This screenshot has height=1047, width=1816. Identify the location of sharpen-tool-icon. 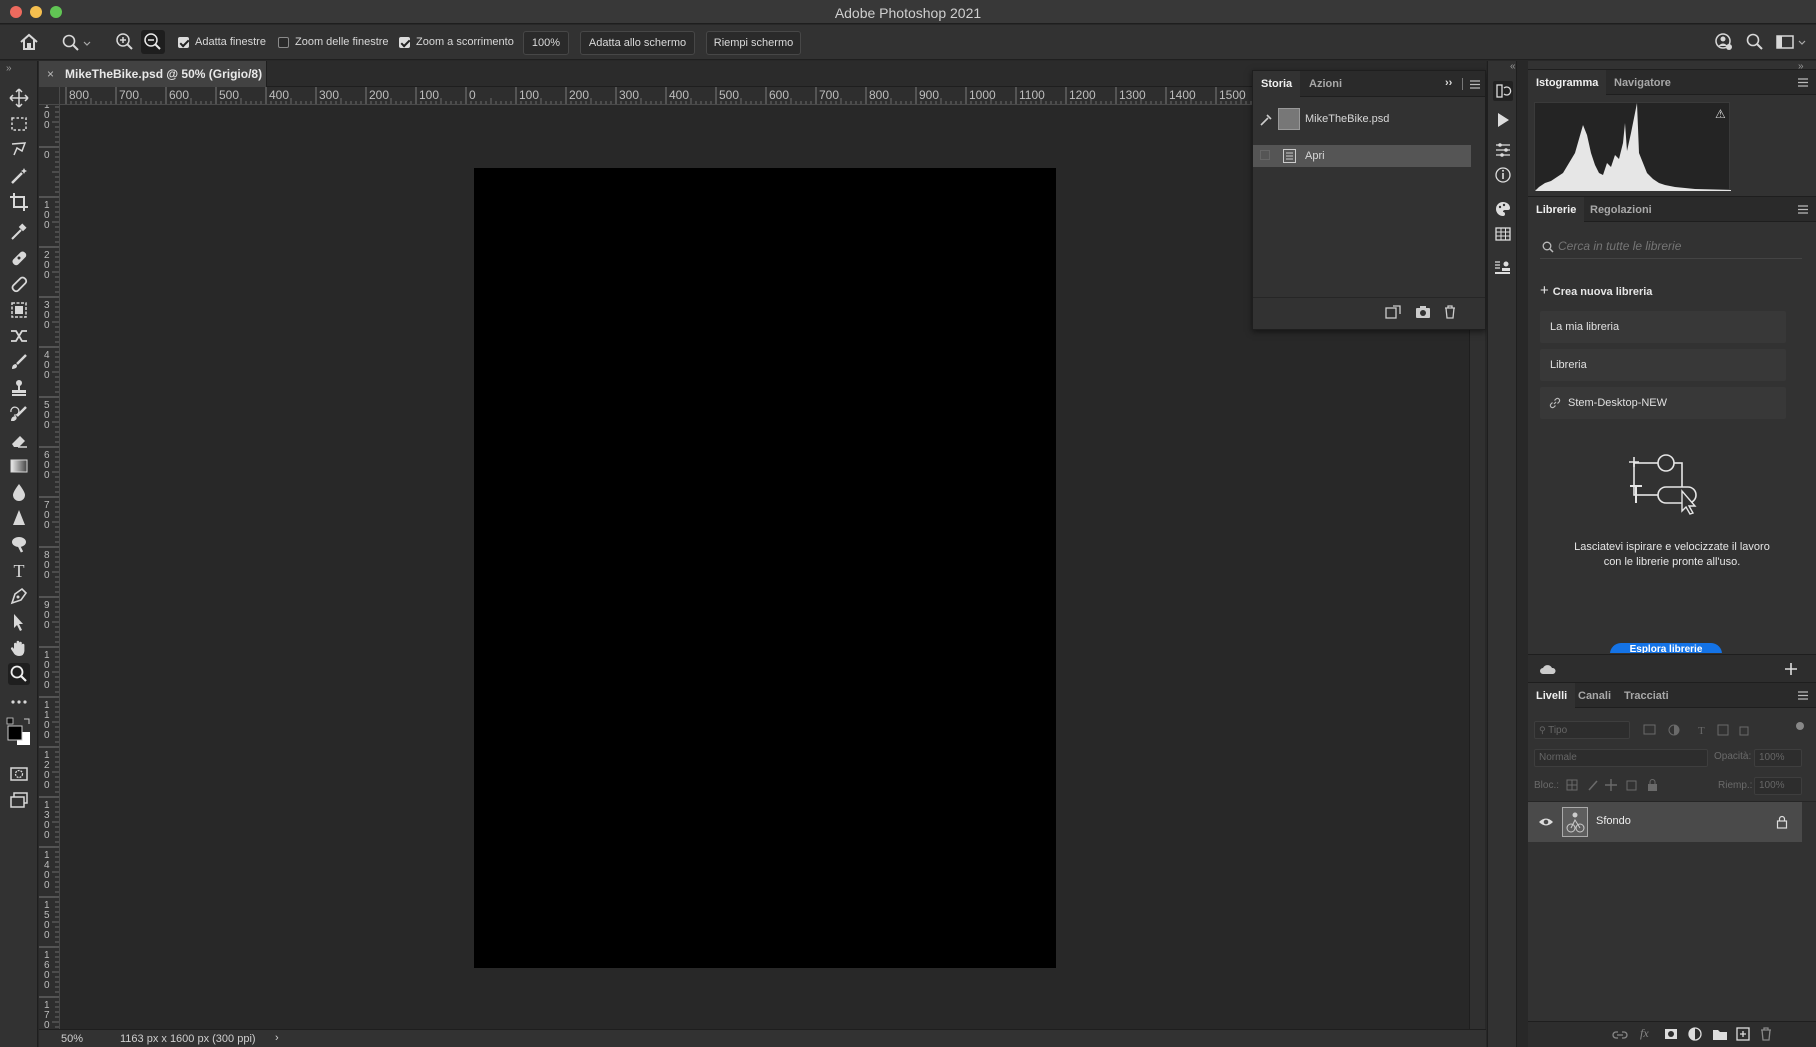
(19, 518).